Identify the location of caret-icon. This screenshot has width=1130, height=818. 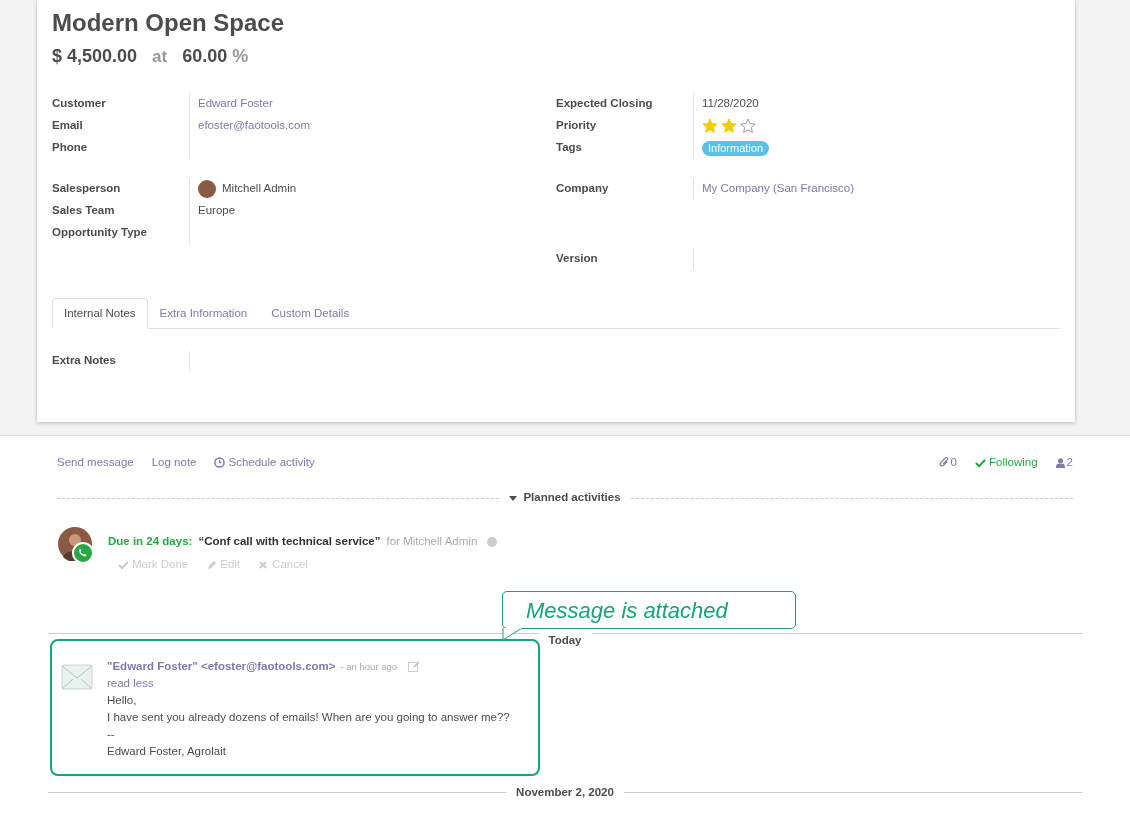
(513, 498).